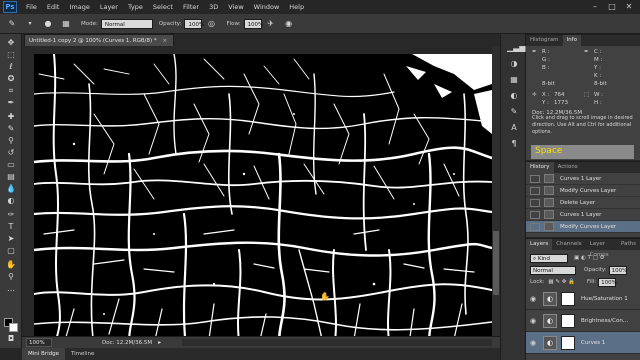  I want to click on tab-paths: Paths, so click(628, 244).